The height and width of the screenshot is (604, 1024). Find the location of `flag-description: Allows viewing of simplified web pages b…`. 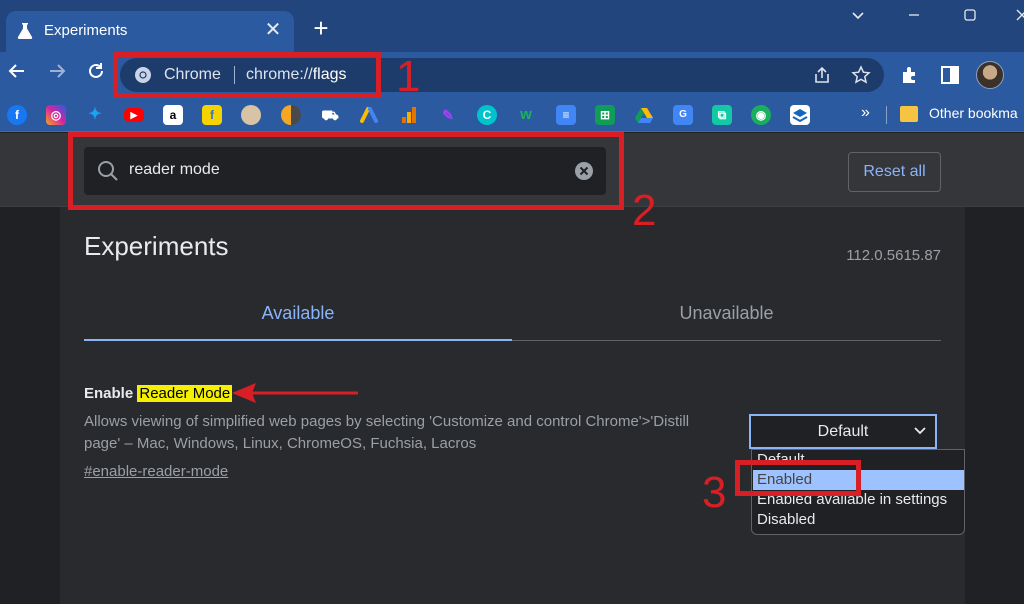

flag-description: Allows viewing of simplified web pages b… is located at coordinates (387, 432).